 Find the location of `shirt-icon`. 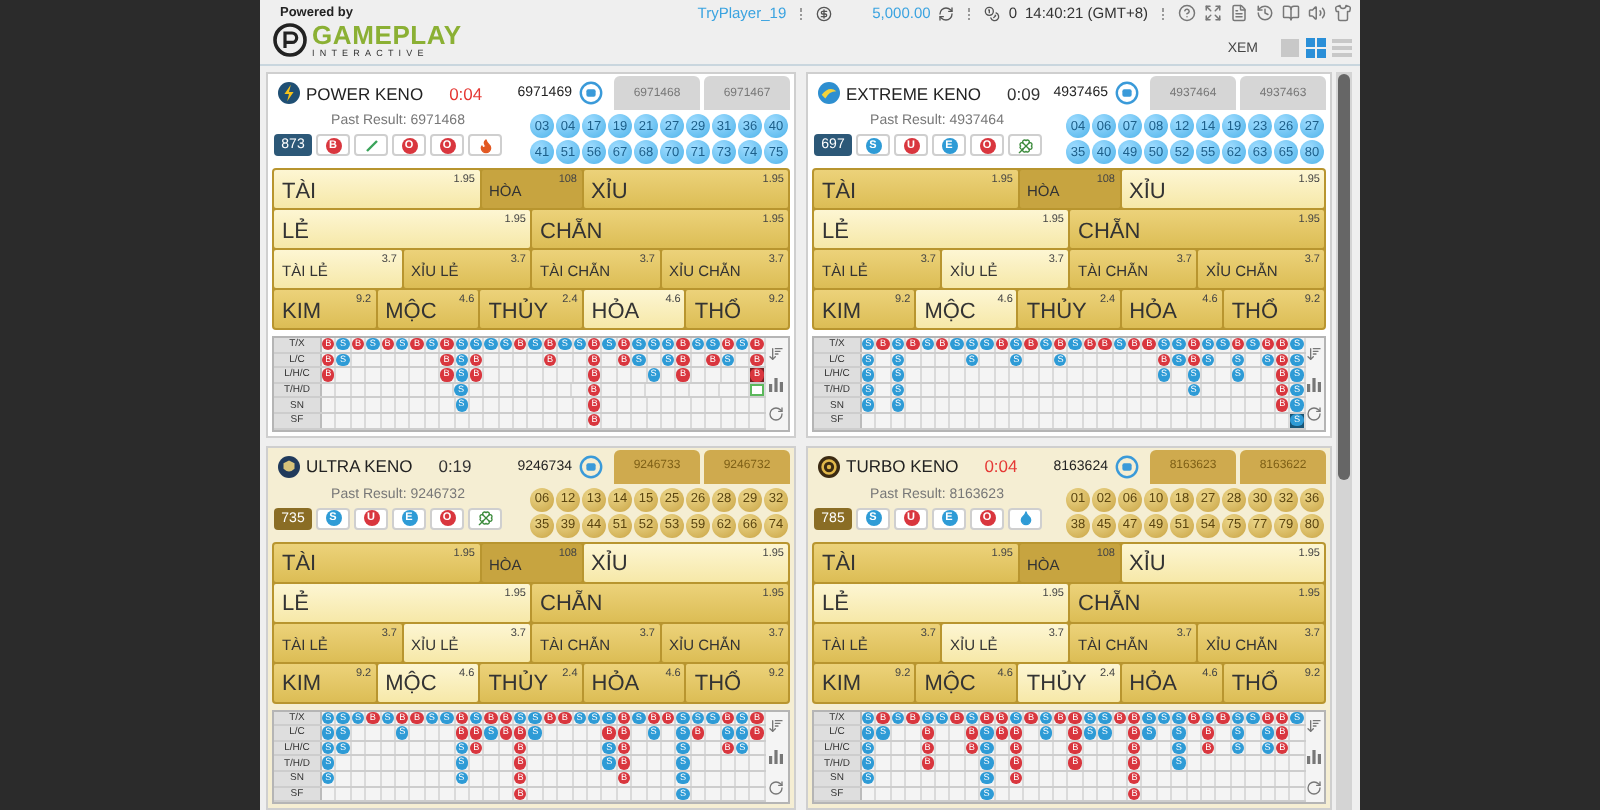

shirt-icon is located at coordinates (1343, 13).